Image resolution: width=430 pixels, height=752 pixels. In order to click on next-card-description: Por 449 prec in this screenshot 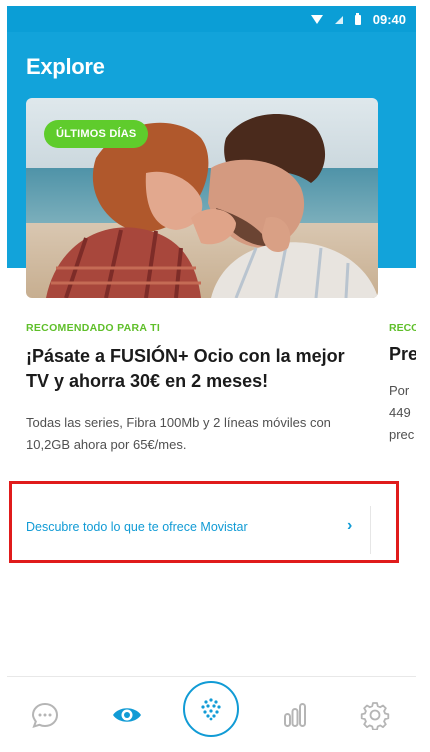, I will do `click(402, 412)`.